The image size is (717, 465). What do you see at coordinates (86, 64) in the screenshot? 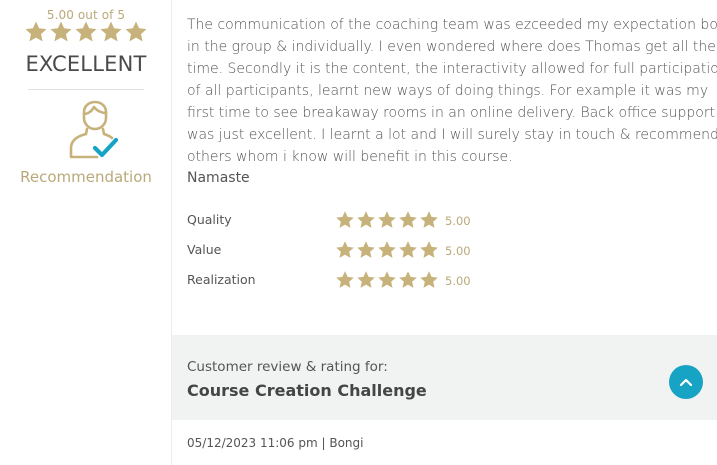
I see `rating-word: EXCELLENT` at bounding box center [86, 64].